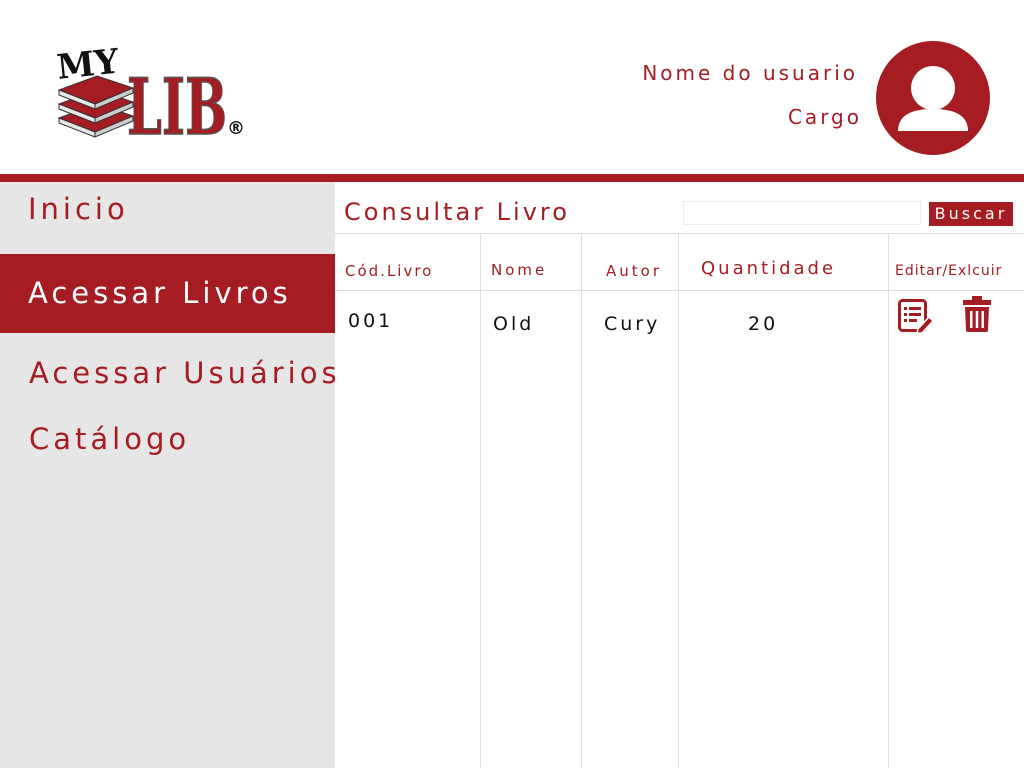 This screenshot has height=768, width=1024. Describe the element at coordinates (763, 324) in the screenshot. I see `cell-quantidade: 20` at that location.